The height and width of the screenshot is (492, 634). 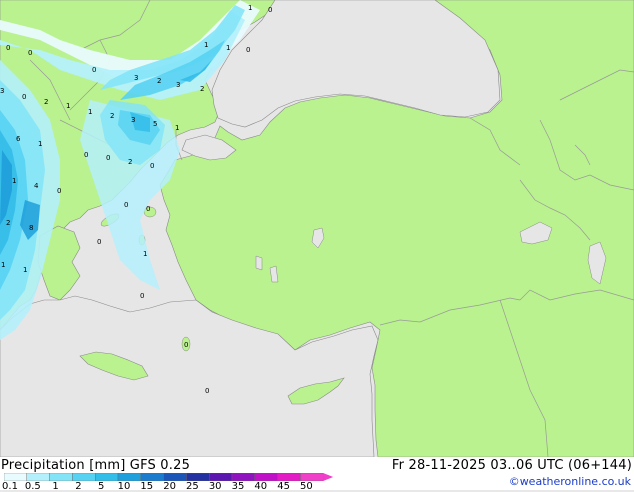 I want to click on scale-label: 40, so click(x=261, y=486).